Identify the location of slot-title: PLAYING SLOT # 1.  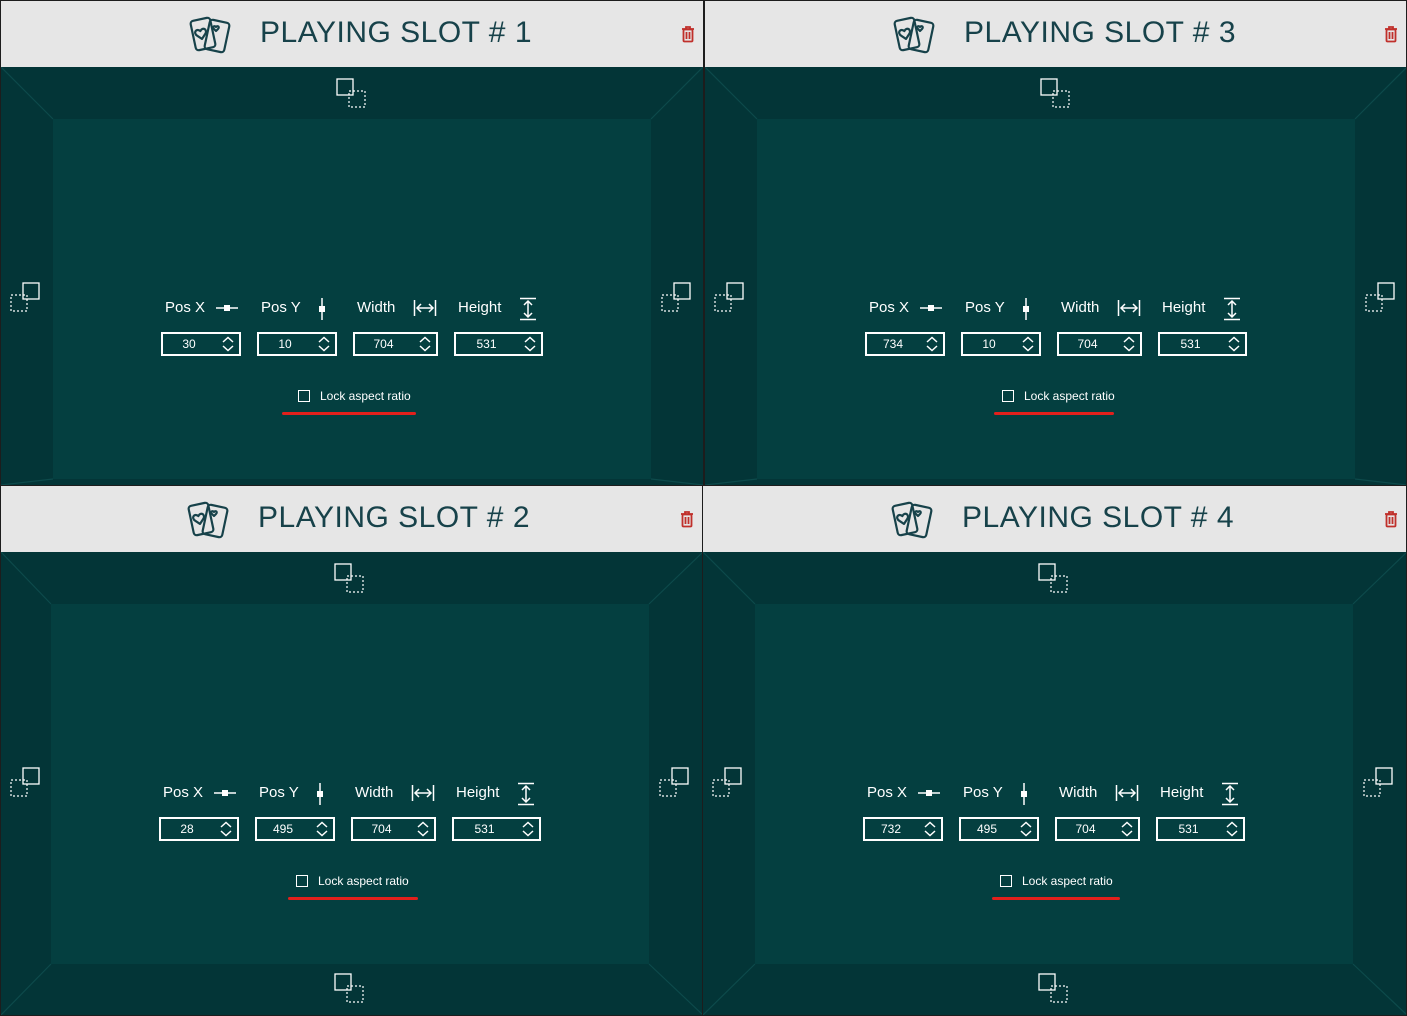
(396, 32).